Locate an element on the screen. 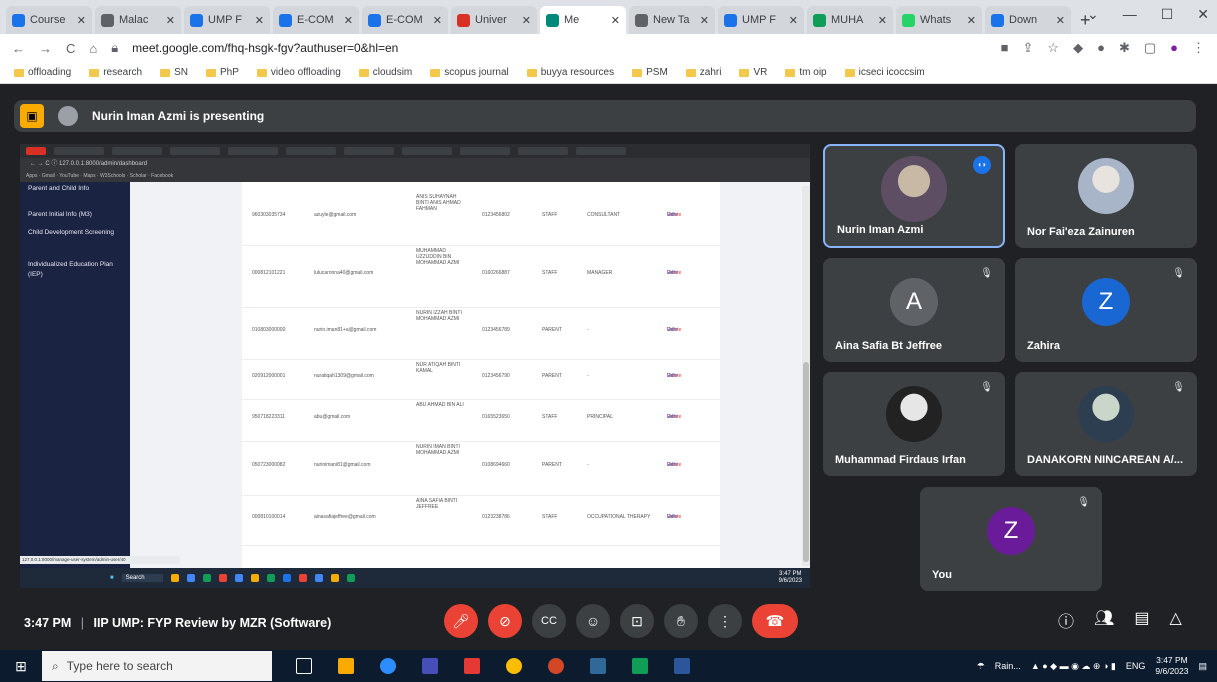 This screenshot has width=1217, height=682. language-indicator: ENG is located at coordinates (1136, 666).